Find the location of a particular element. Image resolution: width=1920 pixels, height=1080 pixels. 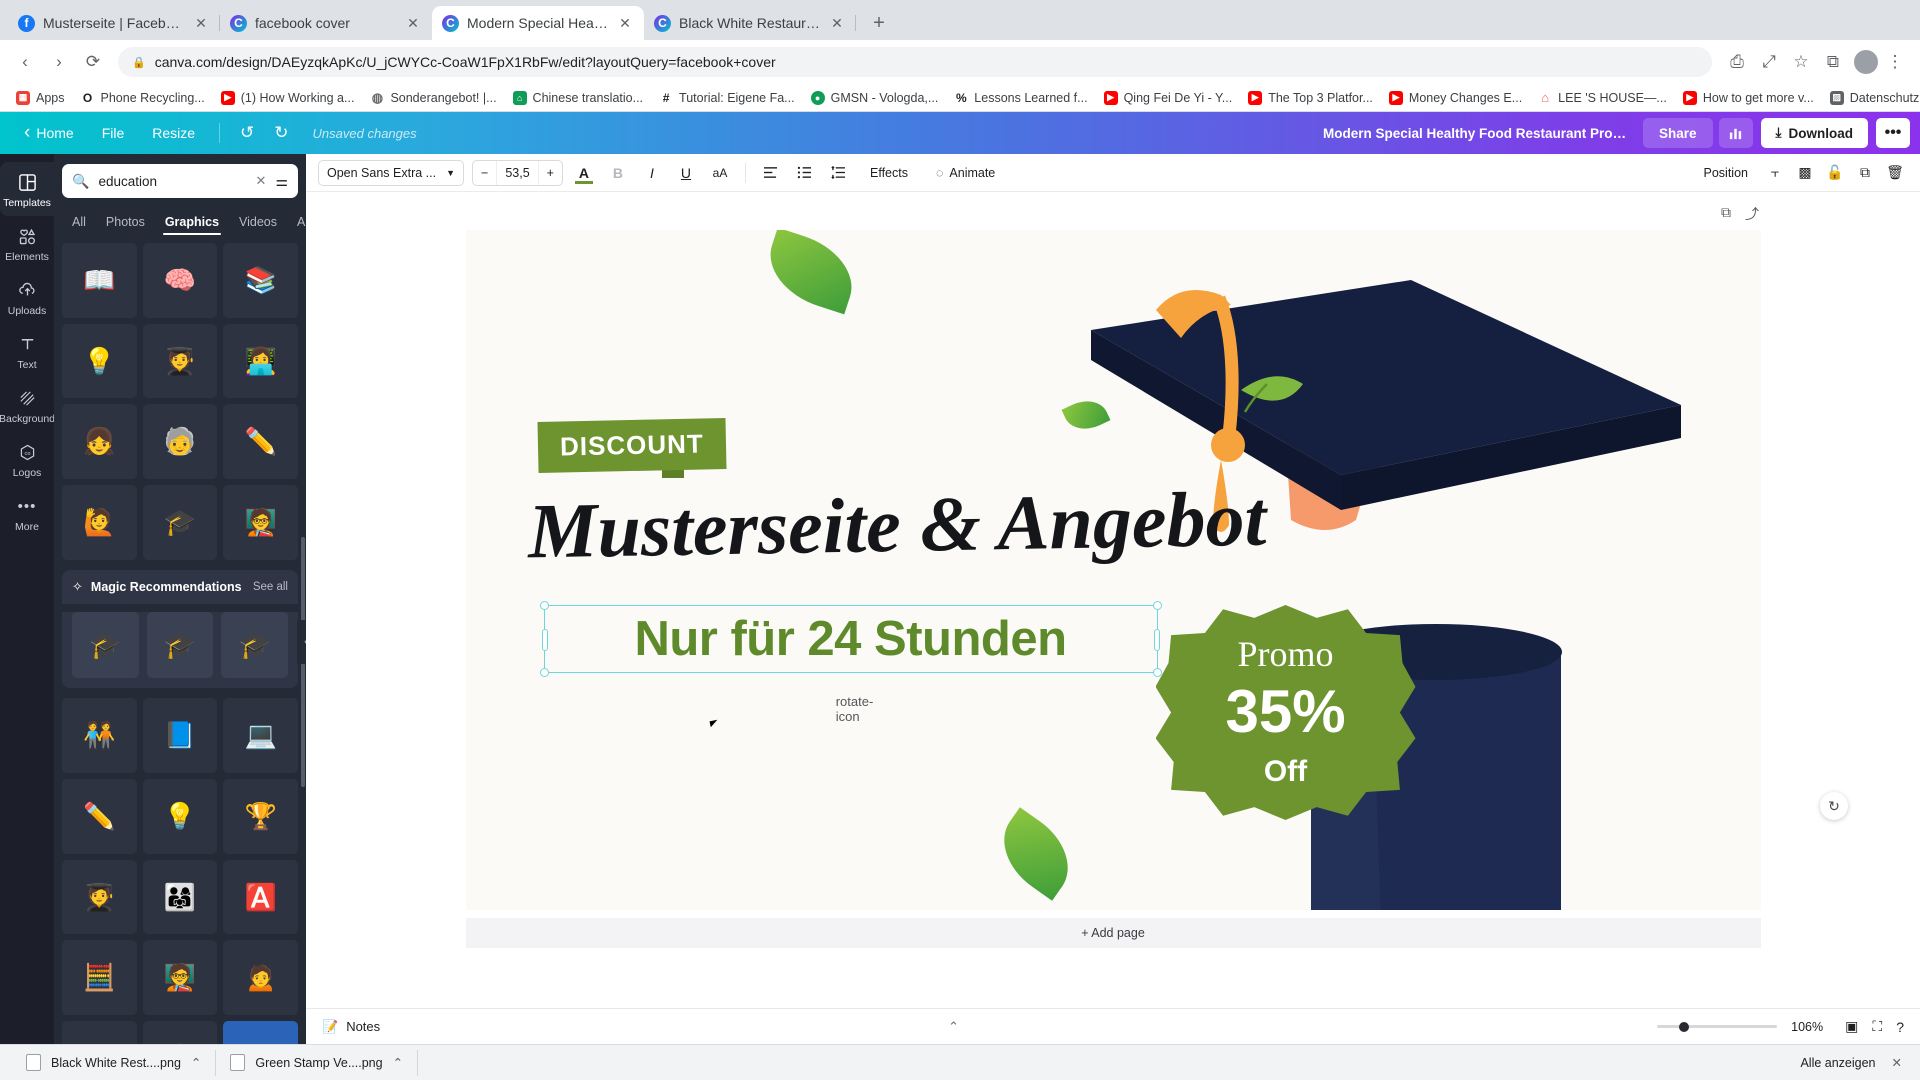

bookmark-item: ▦ Apps is located at coordinates (40, 98).